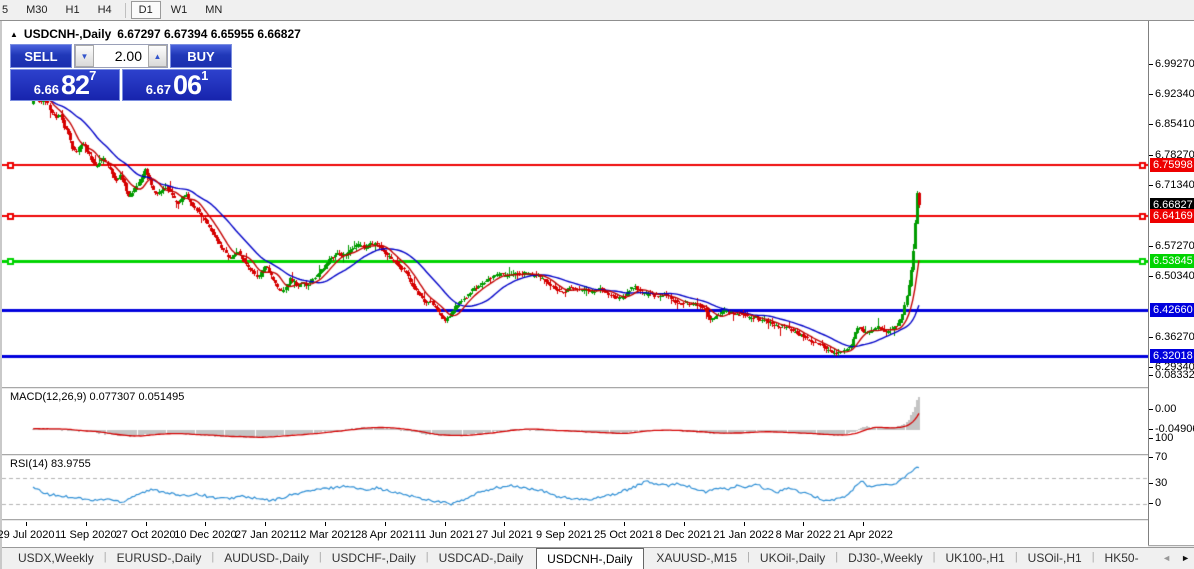 Image resolution: width=1194 pixels, height=569 pixels. Describe the element at coordinates (75, 85) in the screenshot. I see `sell-price-big: 82` at that location.